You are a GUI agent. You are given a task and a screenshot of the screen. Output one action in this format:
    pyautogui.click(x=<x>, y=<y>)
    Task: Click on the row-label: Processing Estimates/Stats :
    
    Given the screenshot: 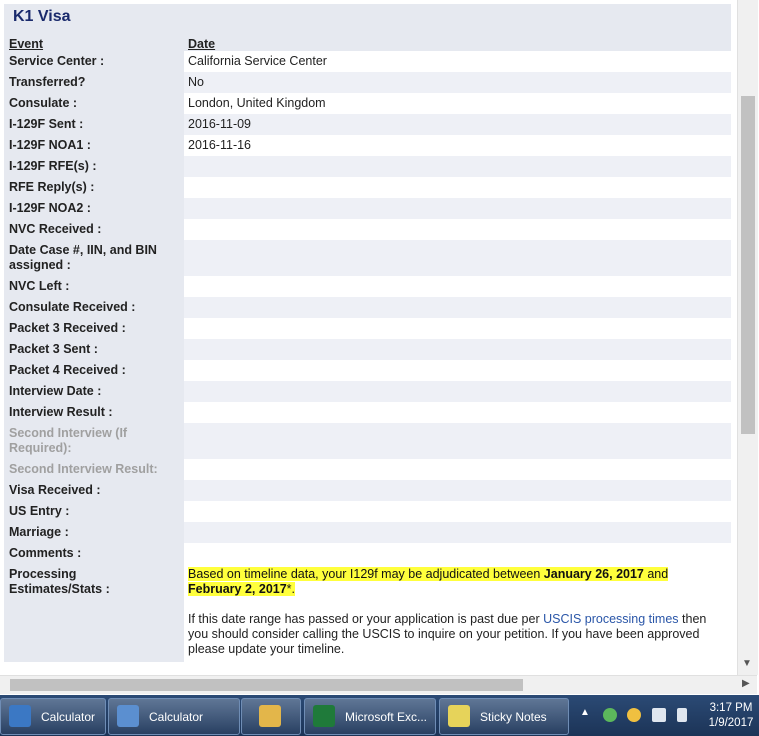 What is the action you would take?
    pyautogui.click(x=59, y=581)
    